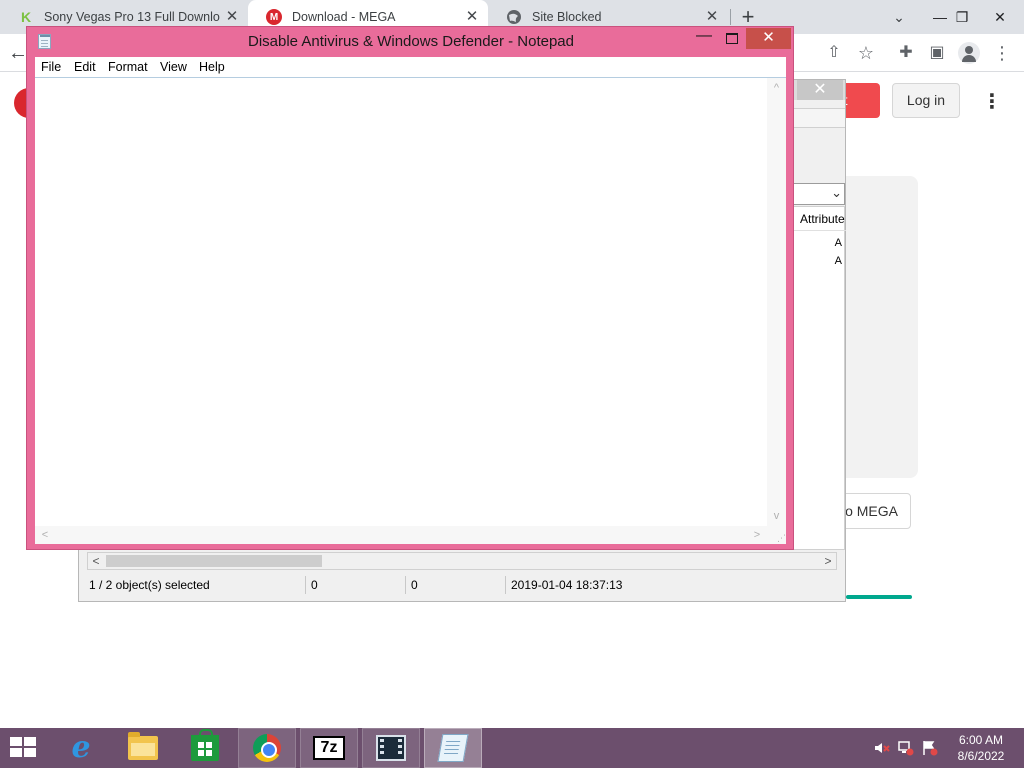 This screenshot has height=768, width=1024. Describe the element at coordinates (214, 561) in the screenshot. I see `scrollbar-thumb` at that location.